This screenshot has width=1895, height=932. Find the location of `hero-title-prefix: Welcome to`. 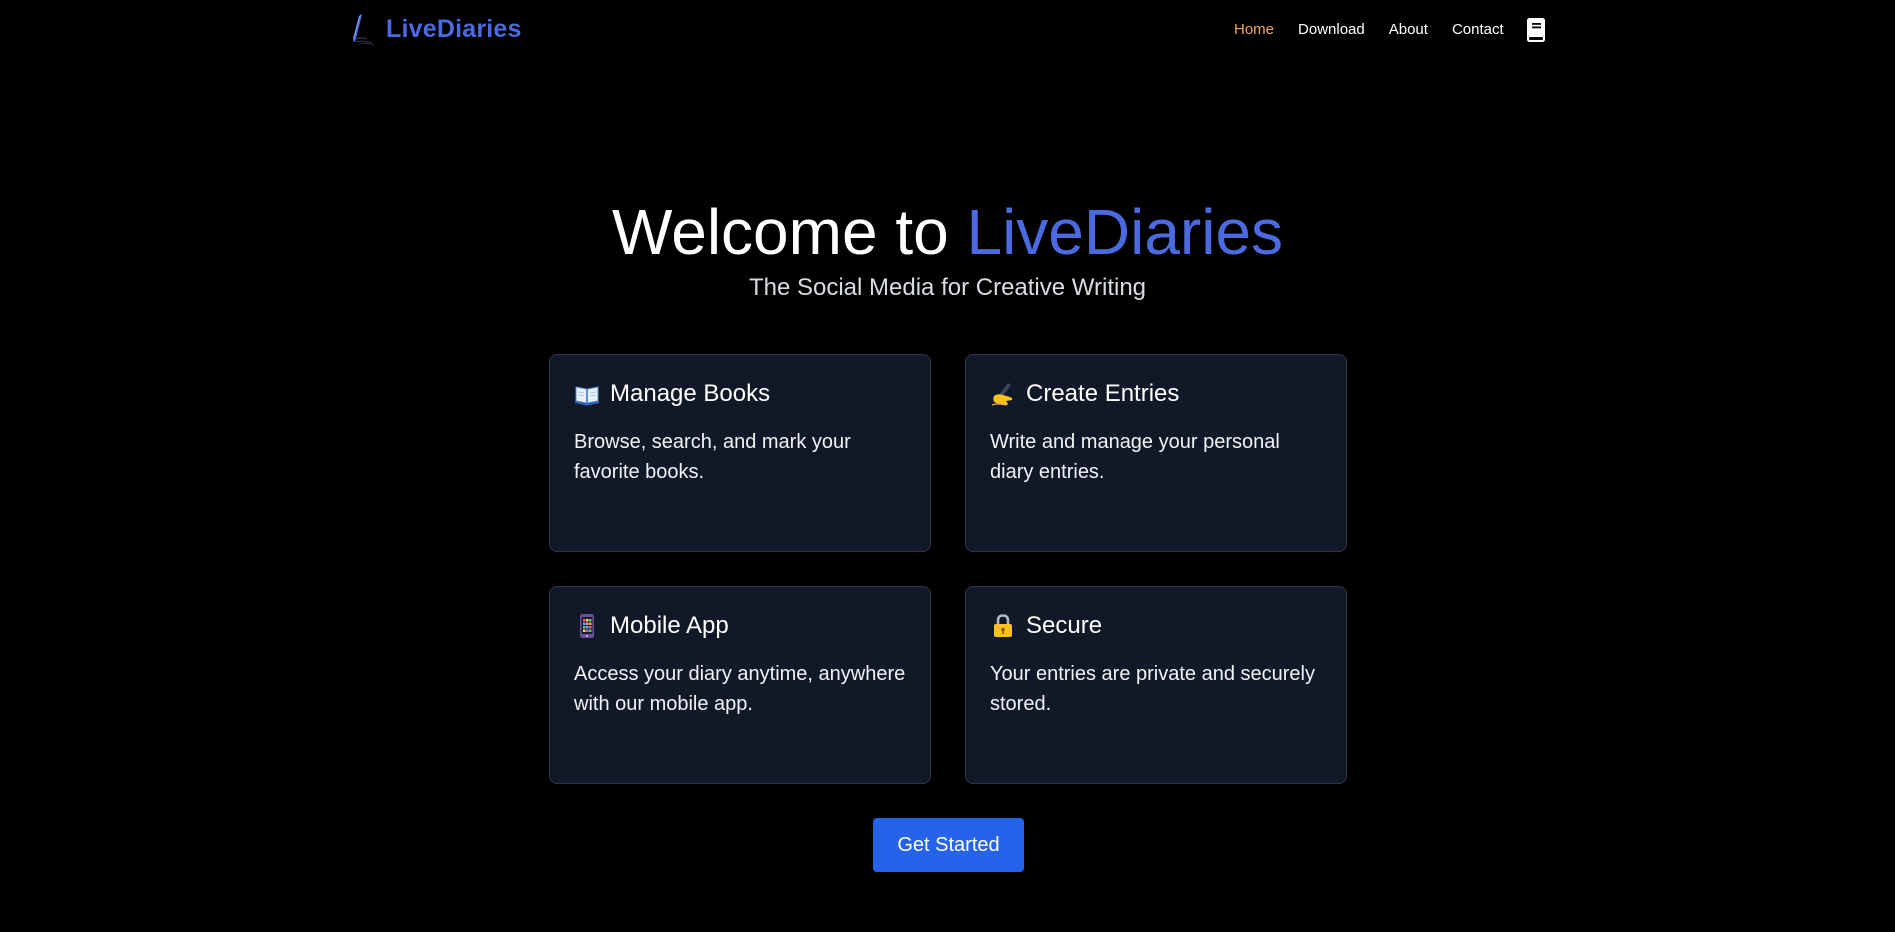

hero-title-prefix: Welcome to is located at coordinates (780, 232).